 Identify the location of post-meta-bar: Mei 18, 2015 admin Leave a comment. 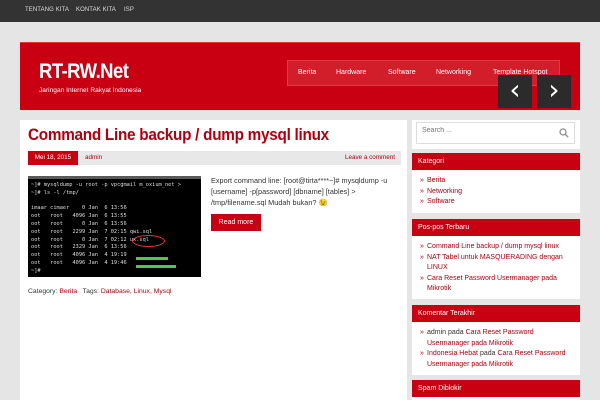
(214, 158).